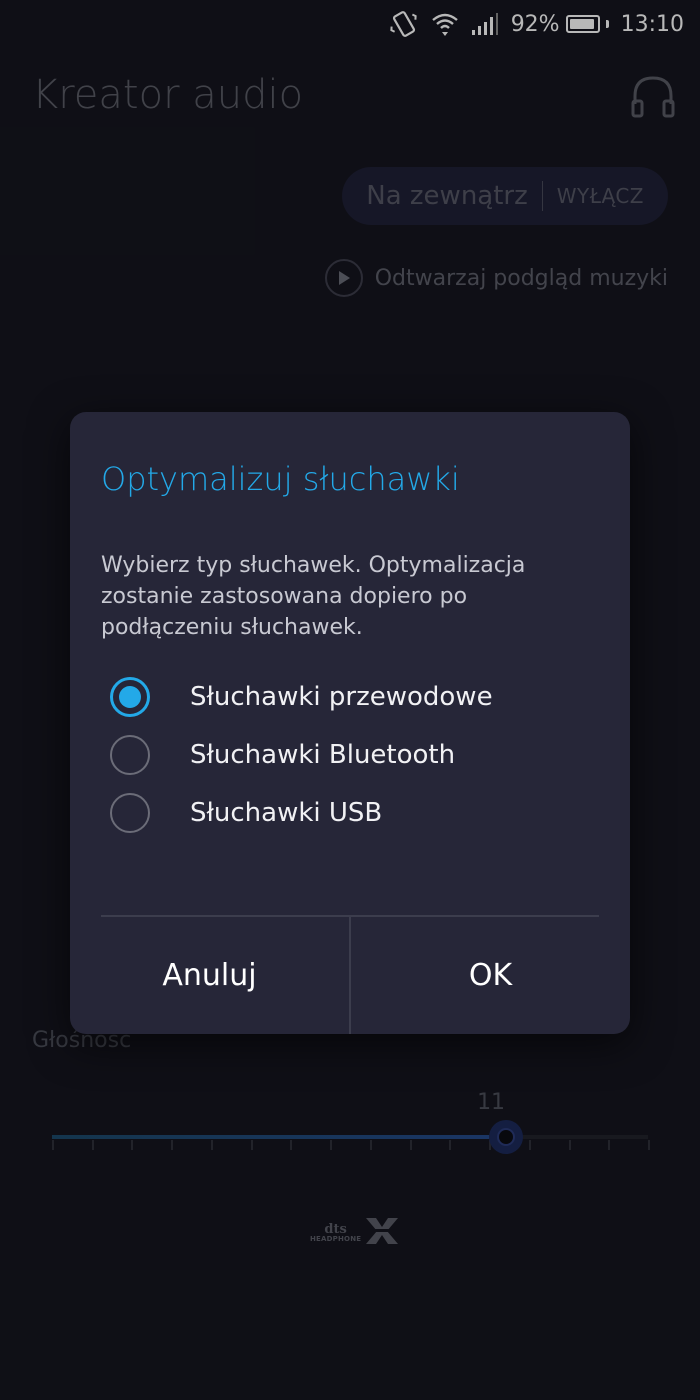 The width and height of the screenshot is (700, 1400). I want to click on option-label: Słuchawki Bluetooth, so click(323, 755).